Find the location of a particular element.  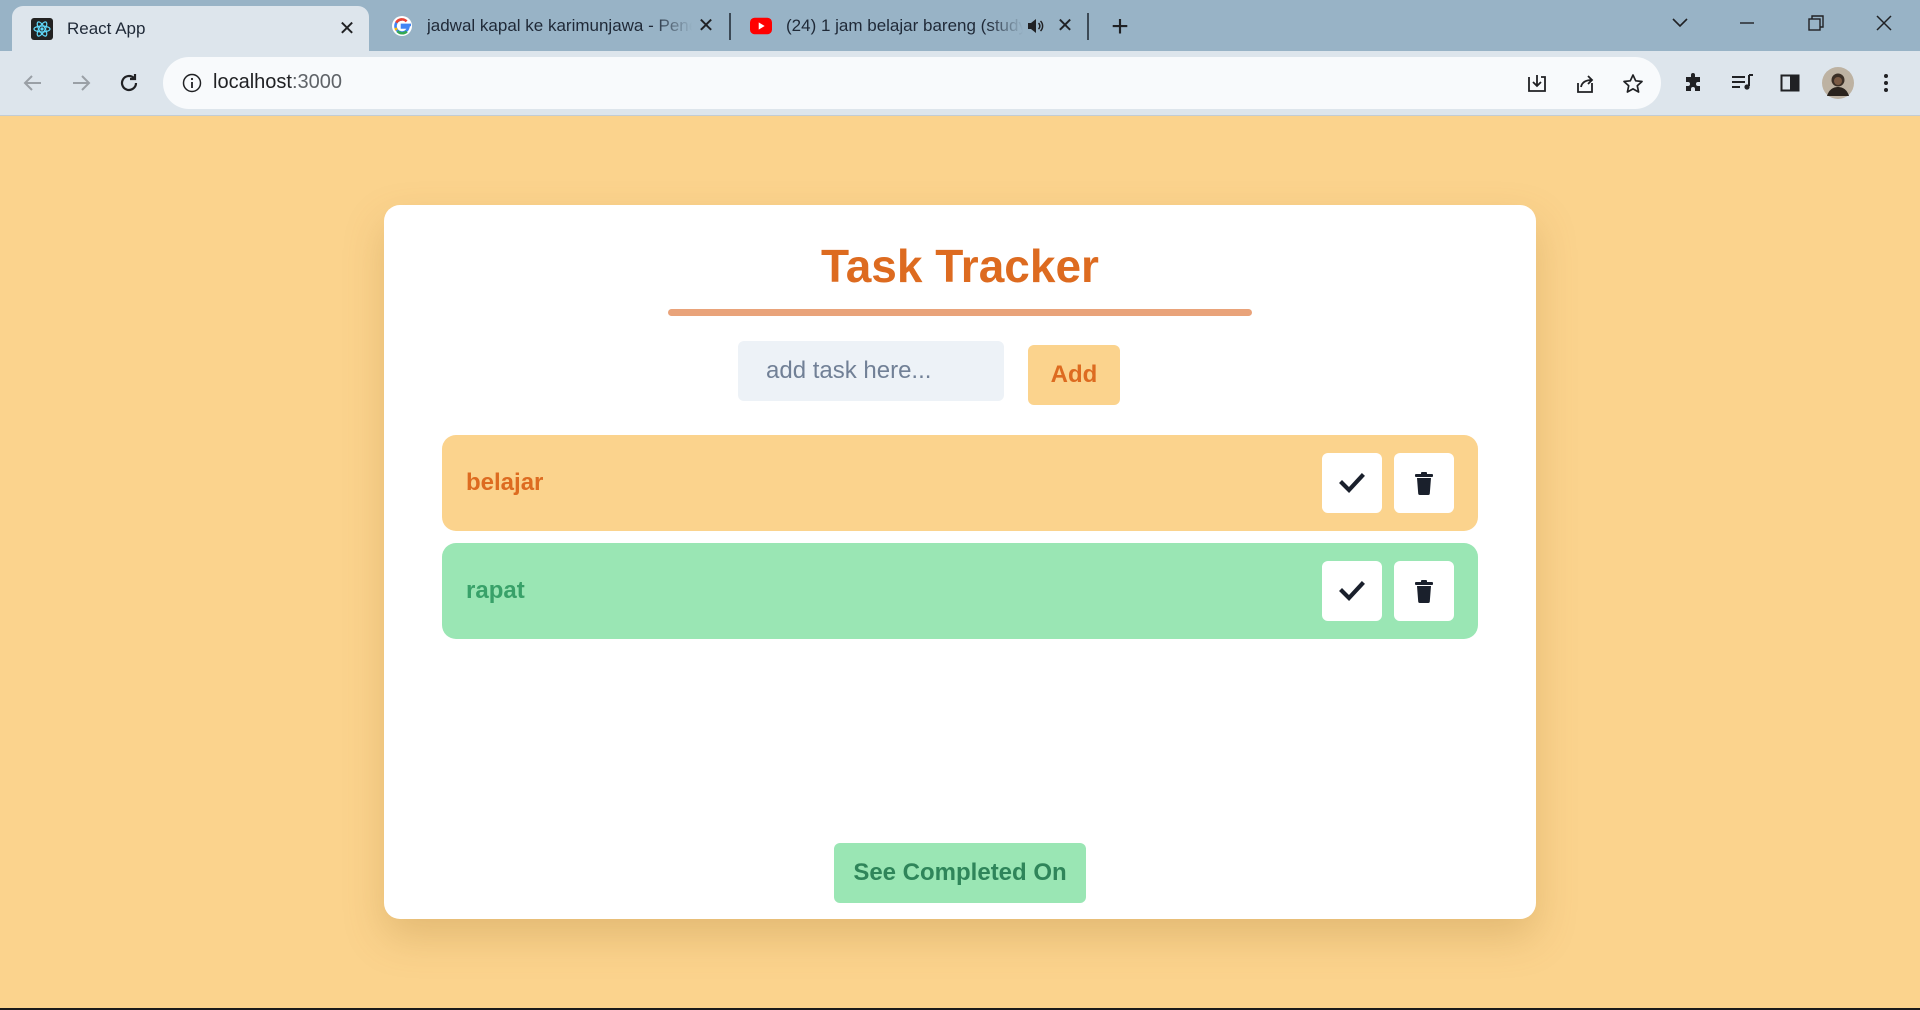

new-tab-button: + is located at coordinates (1120, 27).